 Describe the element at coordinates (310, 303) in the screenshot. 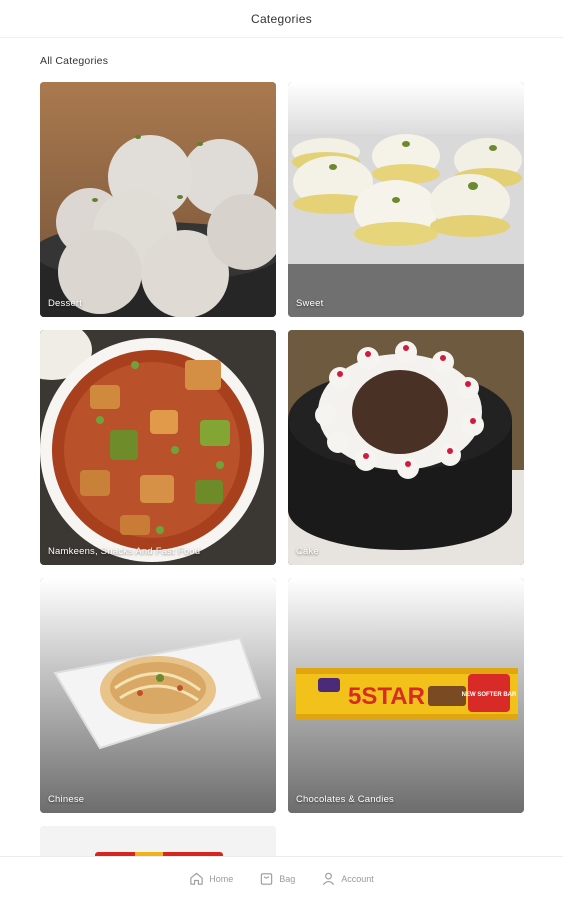

I see `category-name: Sweet` at that location.